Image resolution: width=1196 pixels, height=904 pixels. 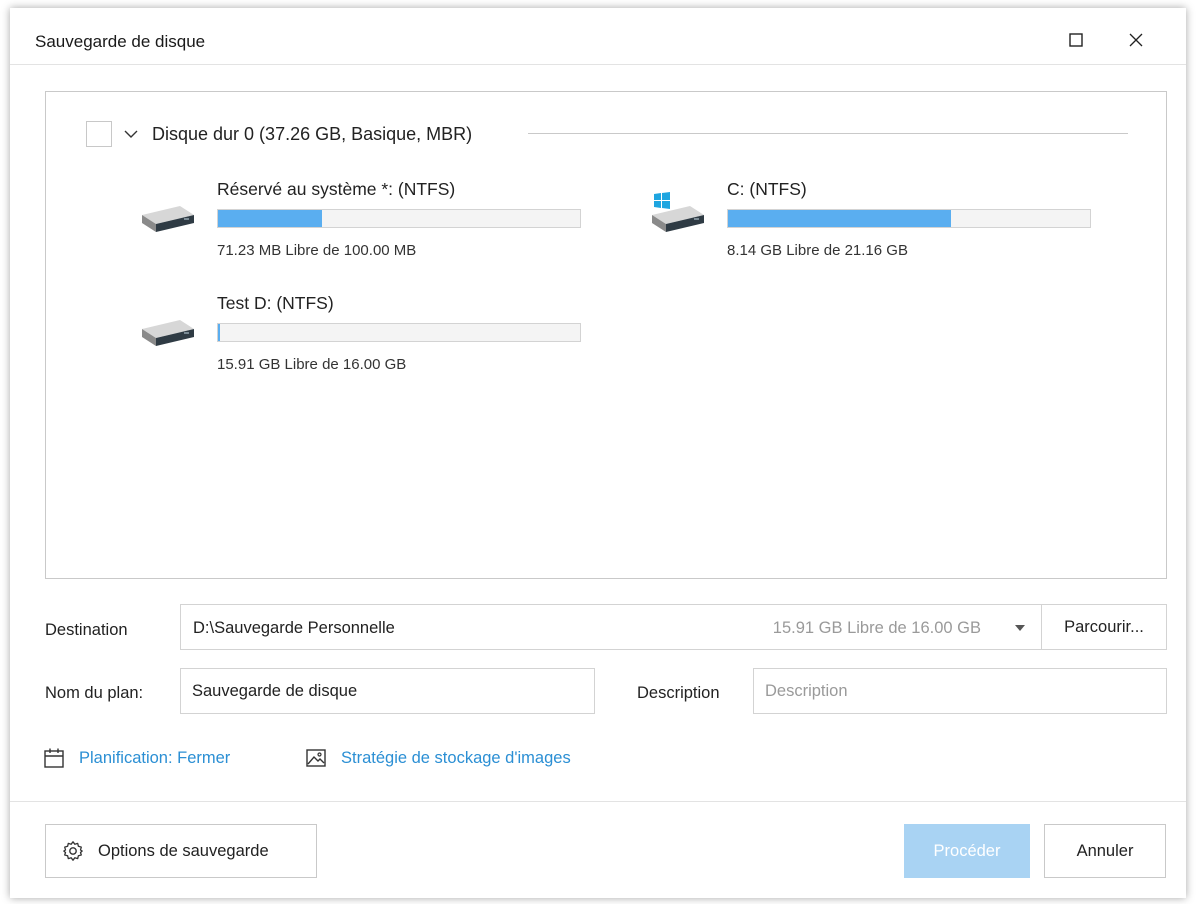 What do you see at coordinates (1020, 628) in the screenshot?
I see `dropdown-arrow-icon` at bounding box center [1020, 628].